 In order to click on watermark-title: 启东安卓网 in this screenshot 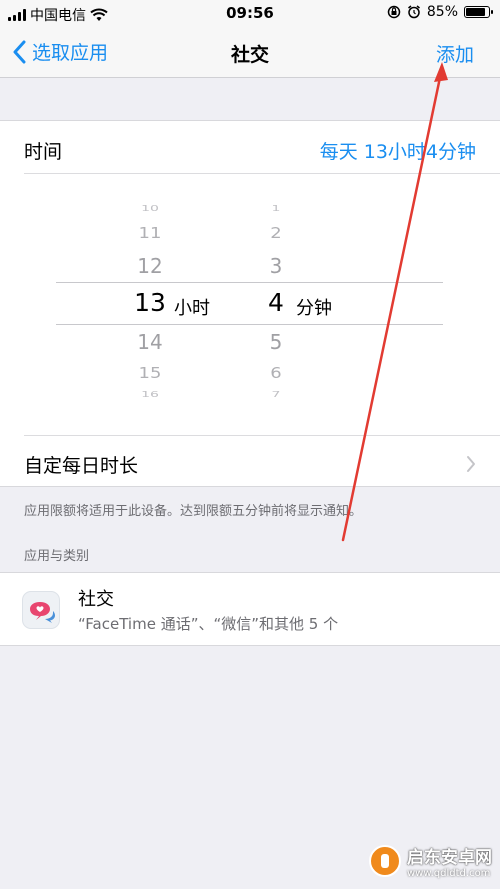, I will do `click(449, 858)`.